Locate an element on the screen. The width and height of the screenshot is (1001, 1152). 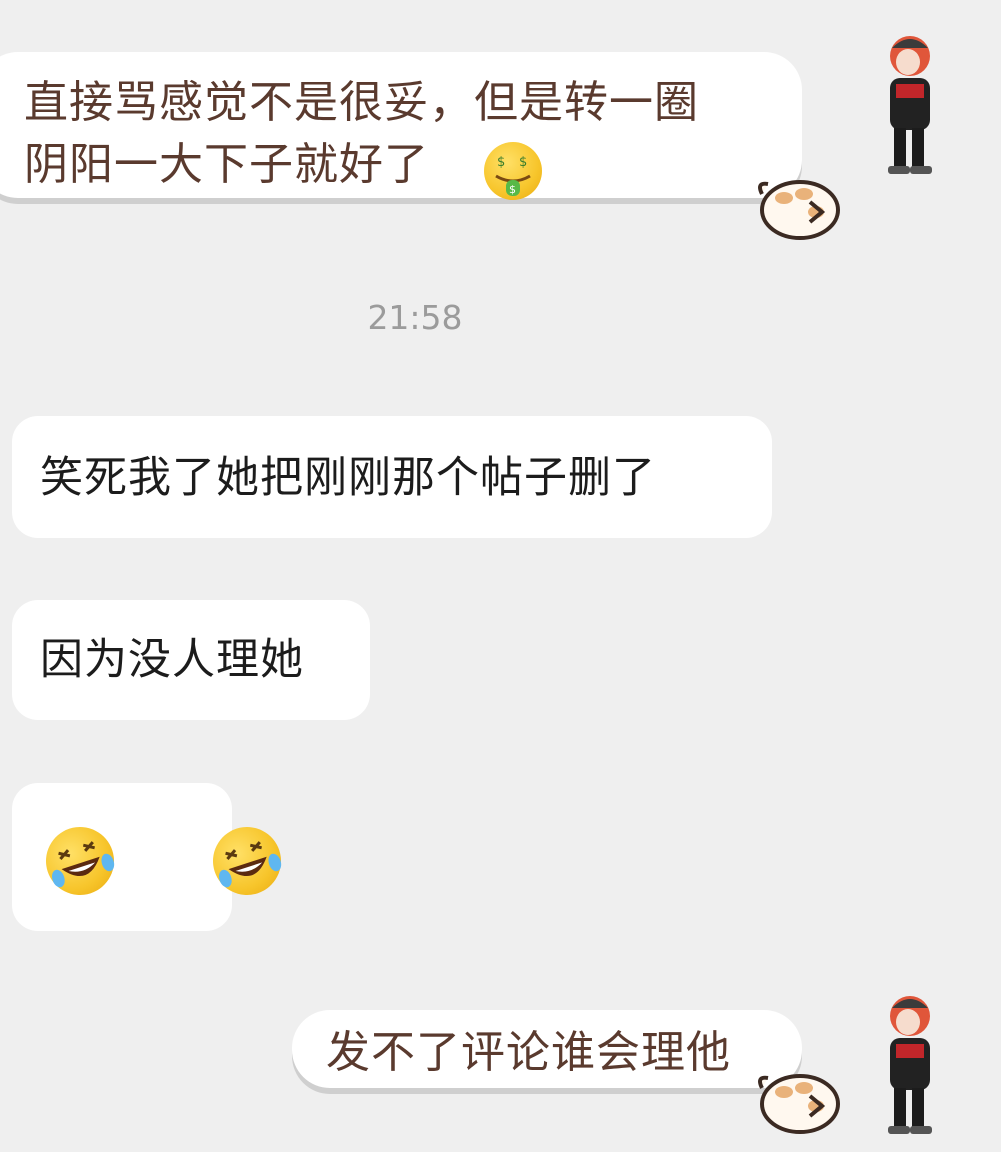
message-timestamp: 21:58 is located at coordinates (415, 317).